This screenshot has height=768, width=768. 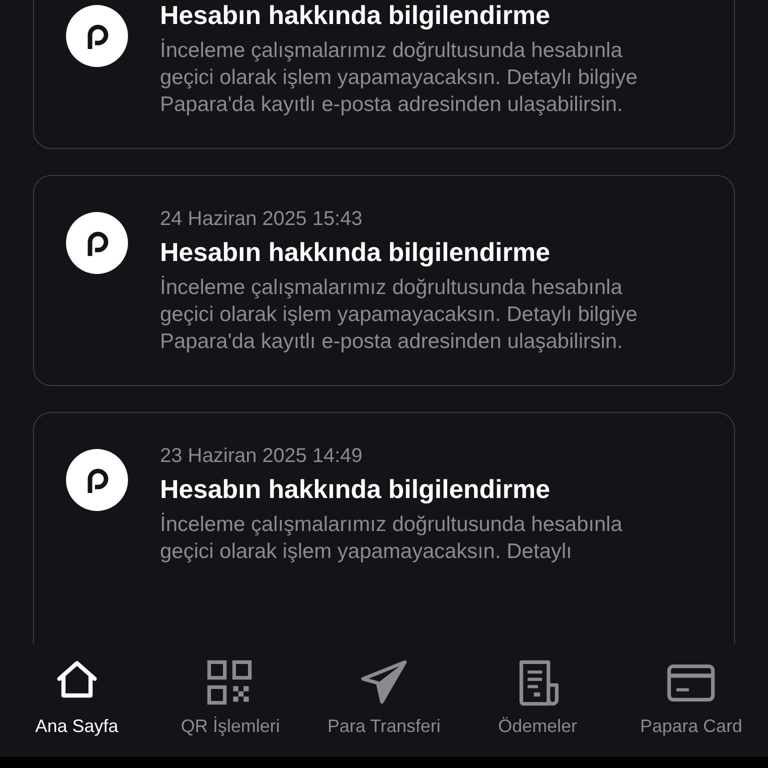 I want to click on nav-tab: Papara Card, so click(x=691, y=697).